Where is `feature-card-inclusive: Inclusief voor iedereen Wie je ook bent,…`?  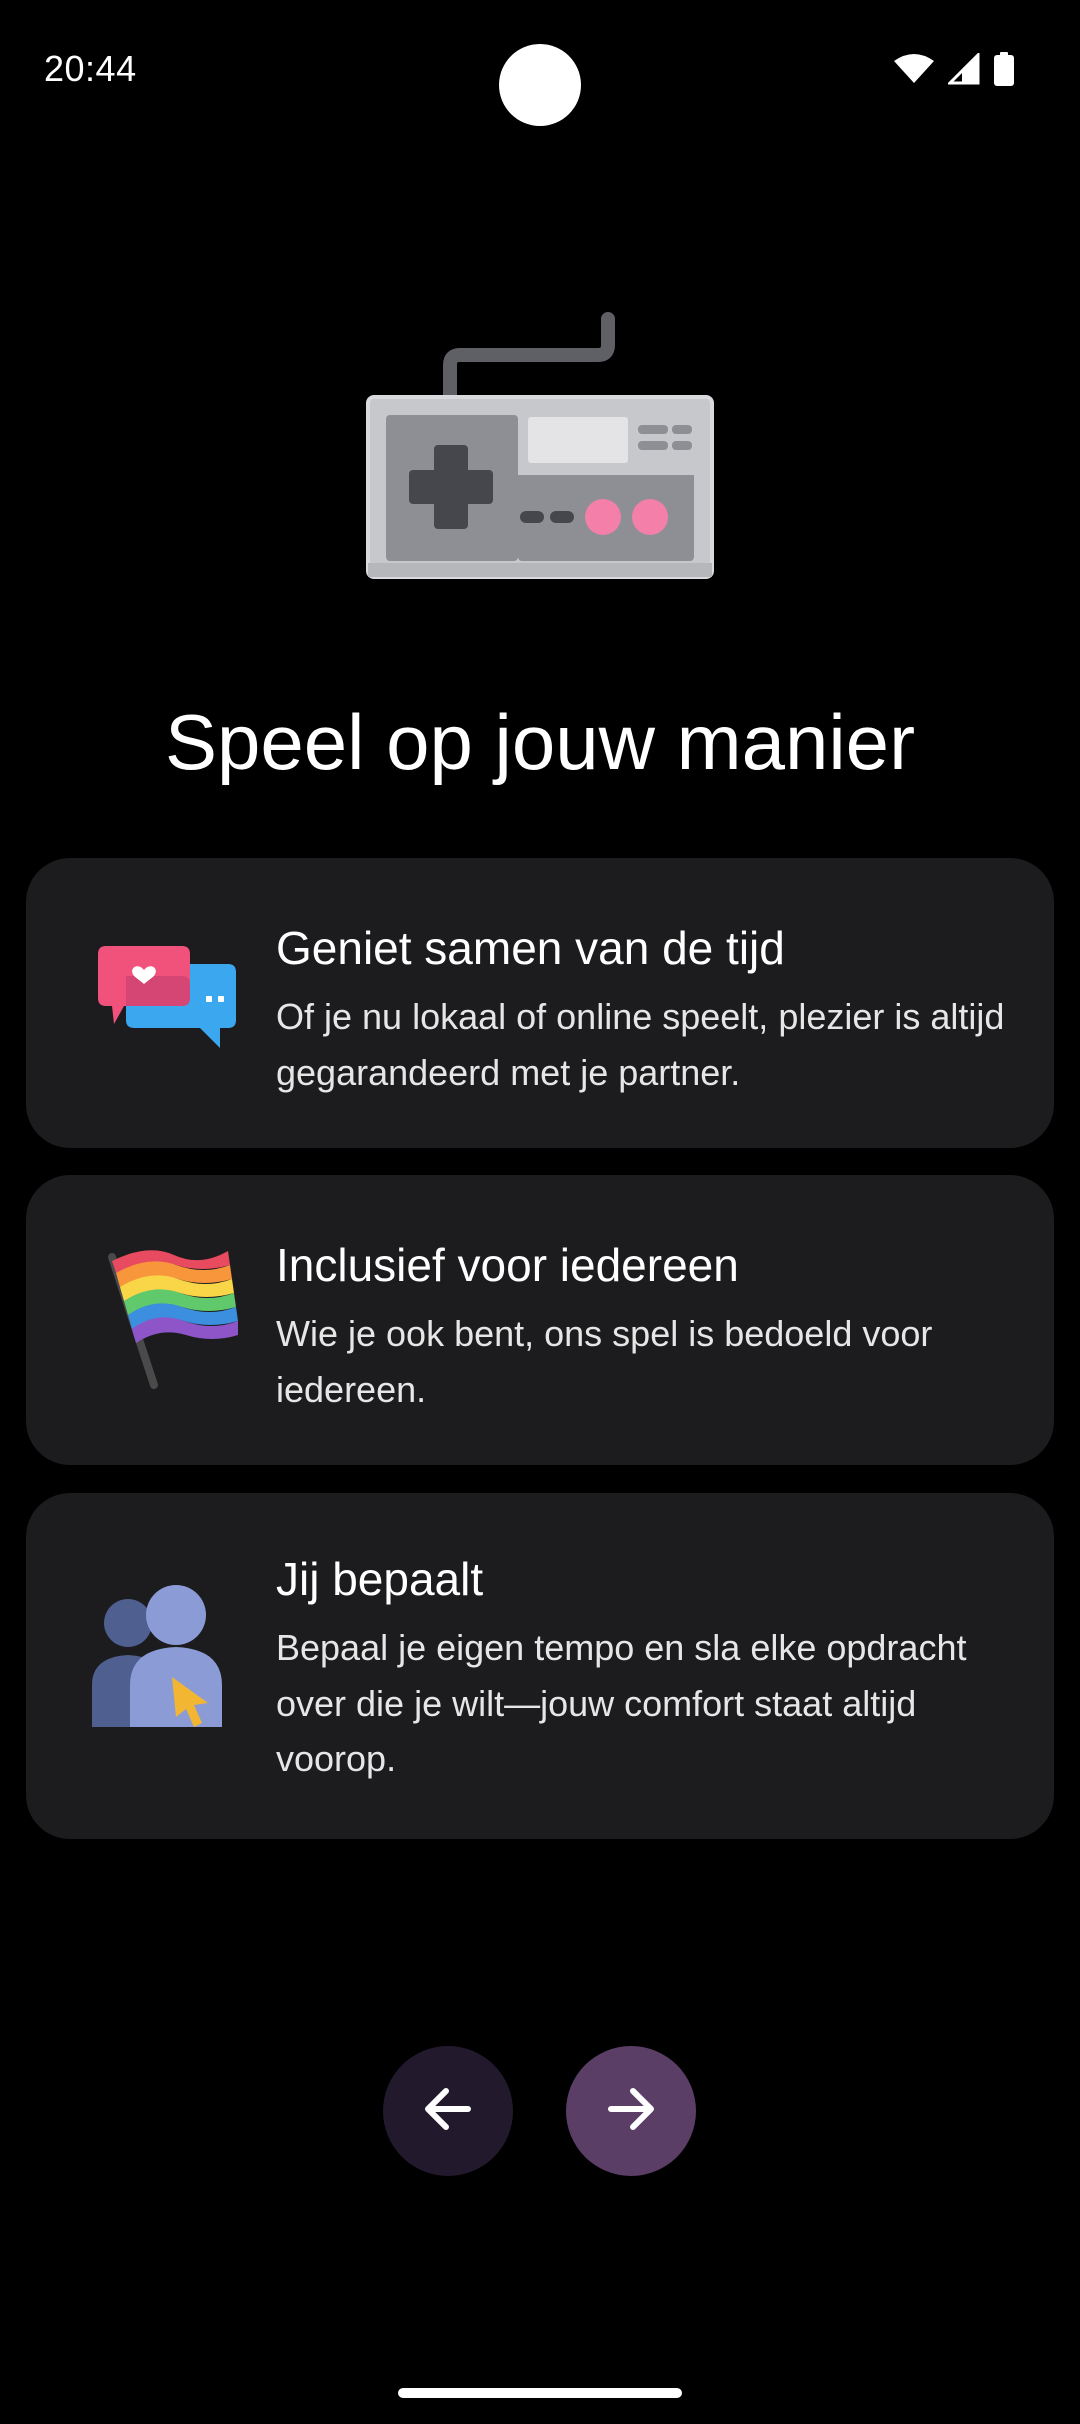
feature-card-inclusive: Inclusief voor iedereen Wie je ook bent,… is located at coordinates (540, 1320).